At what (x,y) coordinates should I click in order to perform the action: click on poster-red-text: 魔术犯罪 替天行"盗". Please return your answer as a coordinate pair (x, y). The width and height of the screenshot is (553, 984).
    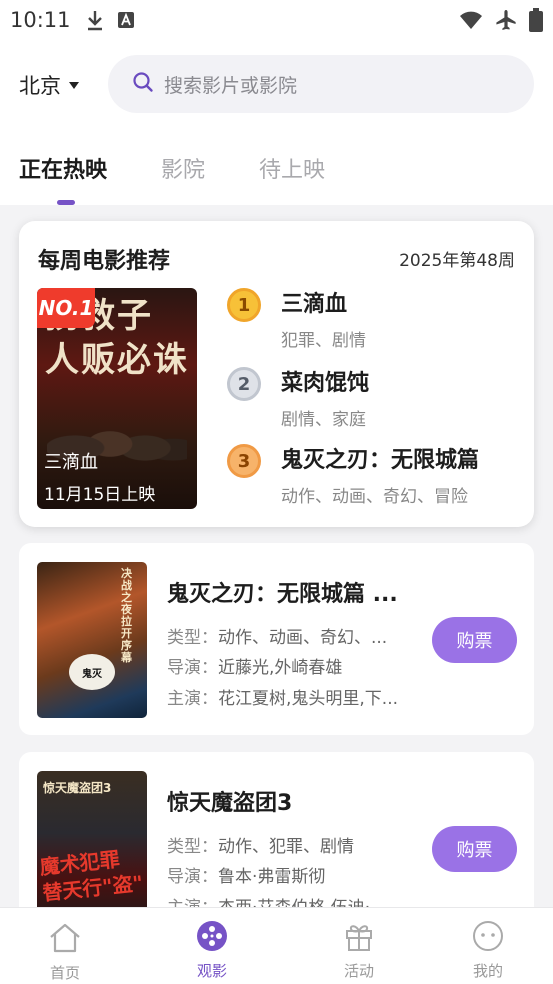
    Looking at the image, I should click on (91, 876).